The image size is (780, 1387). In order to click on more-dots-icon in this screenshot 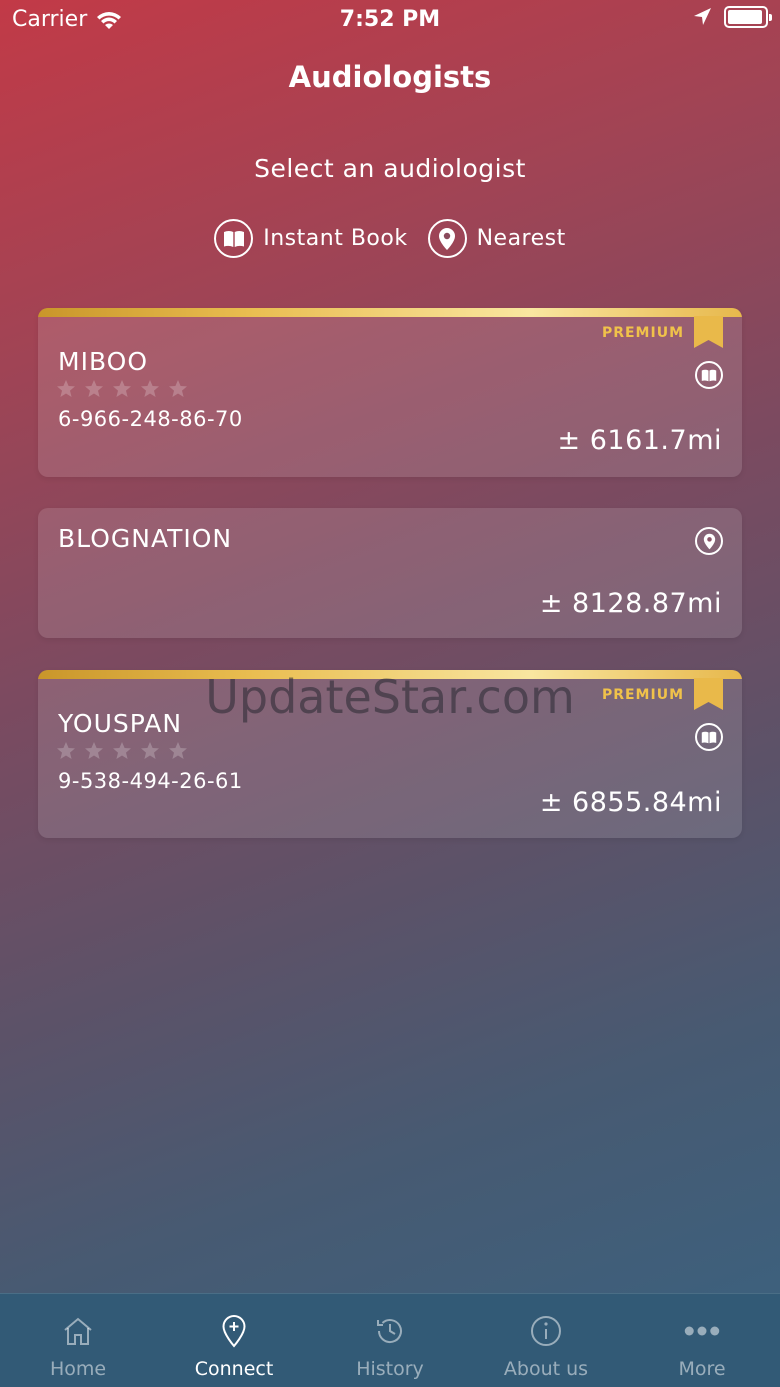, I will do `click(702, 1331)`.